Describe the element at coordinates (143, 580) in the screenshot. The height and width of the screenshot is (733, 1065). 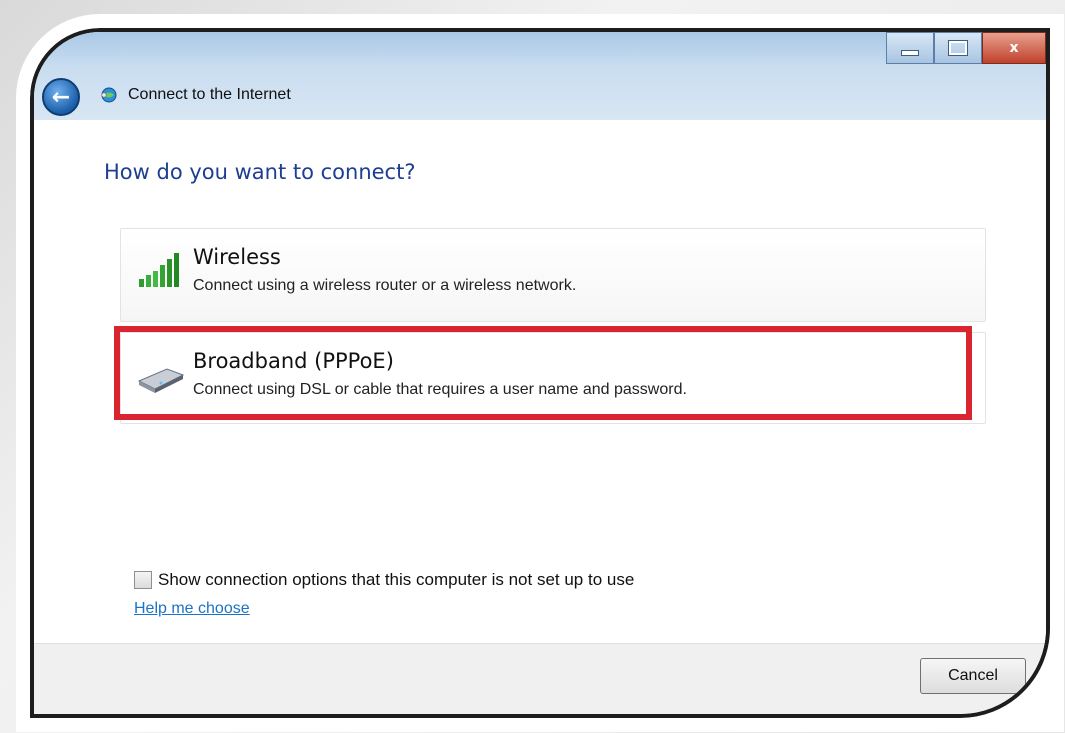
I see `show-options-checkbox` at that location.